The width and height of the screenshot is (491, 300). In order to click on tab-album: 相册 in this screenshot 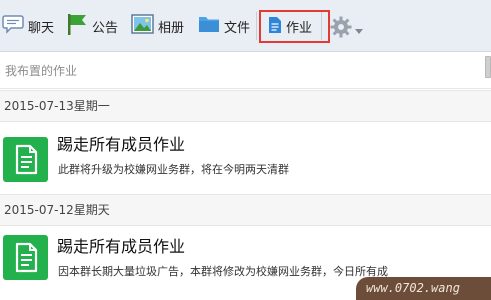, I will do `click(157, 26)`.